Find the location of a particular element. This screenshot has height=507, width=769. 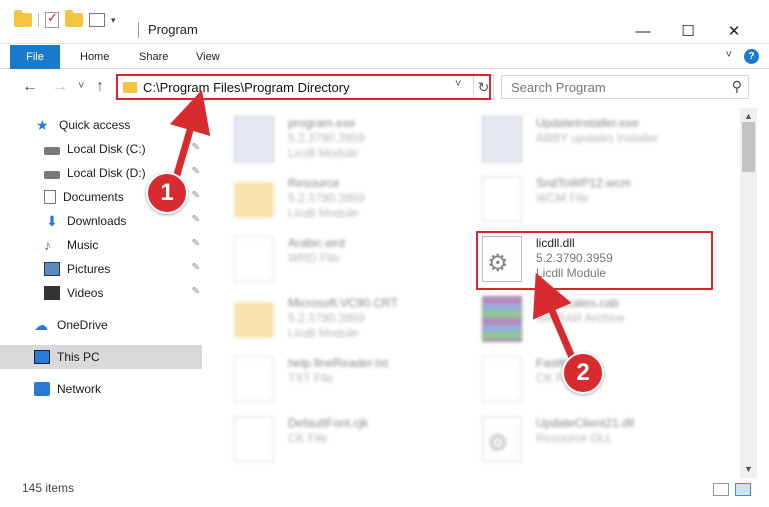

sidebar-item-onedrive: ☁ OneDrive is located at coordinates (101, 325).